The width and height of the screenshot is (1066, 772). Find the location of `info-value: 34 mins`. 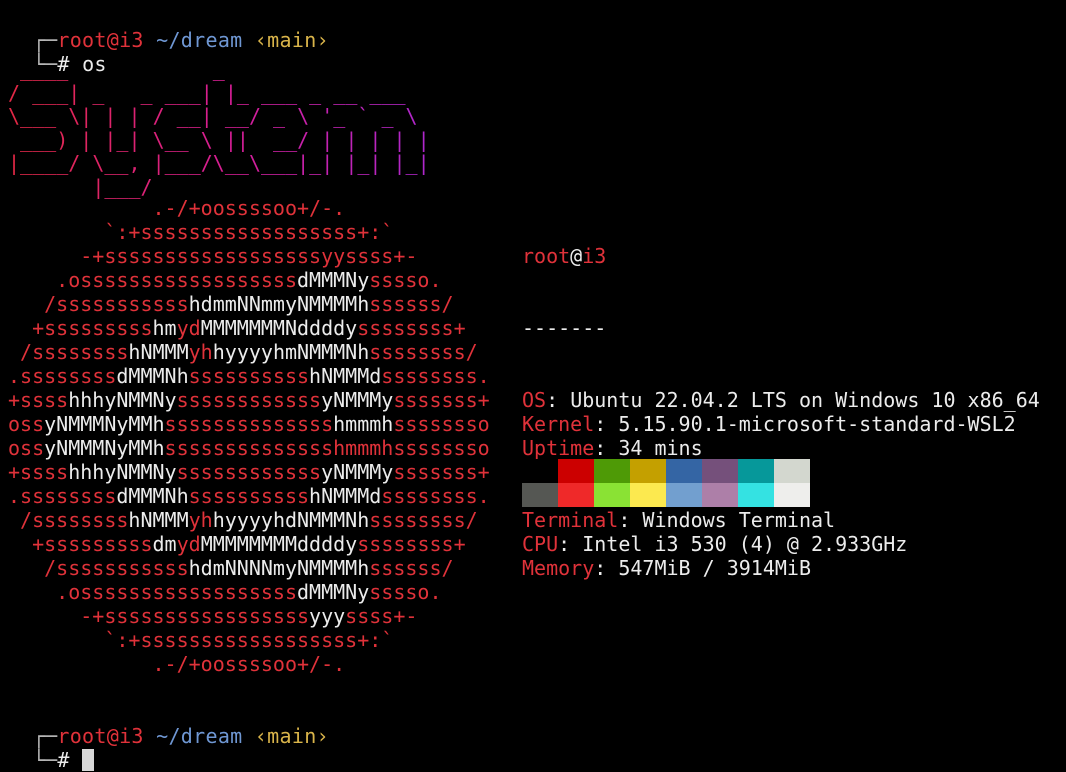

info-value: 34 mins is located at coordinates (660, 448).